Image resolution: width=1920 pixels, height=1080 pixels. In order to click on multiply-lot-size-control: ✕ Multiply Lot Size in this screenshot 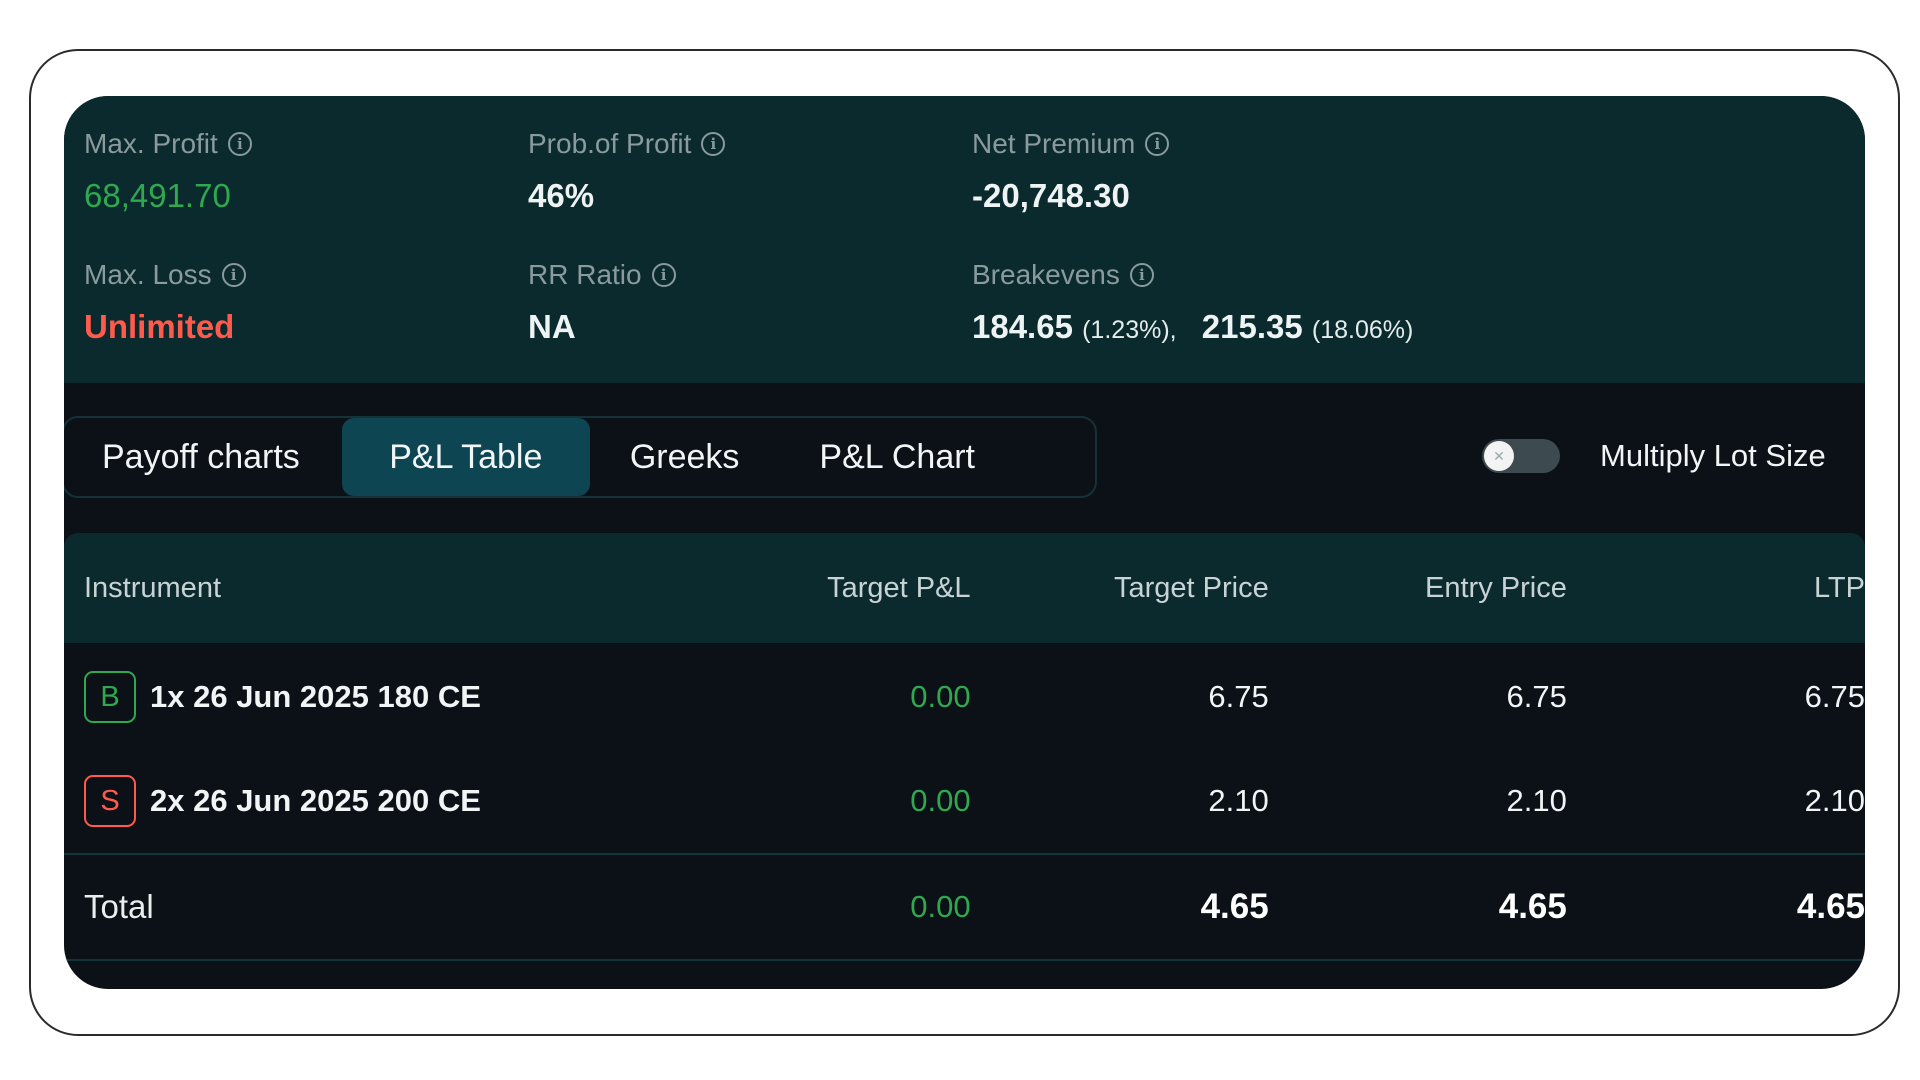, I will do `click(1654, 456)`.